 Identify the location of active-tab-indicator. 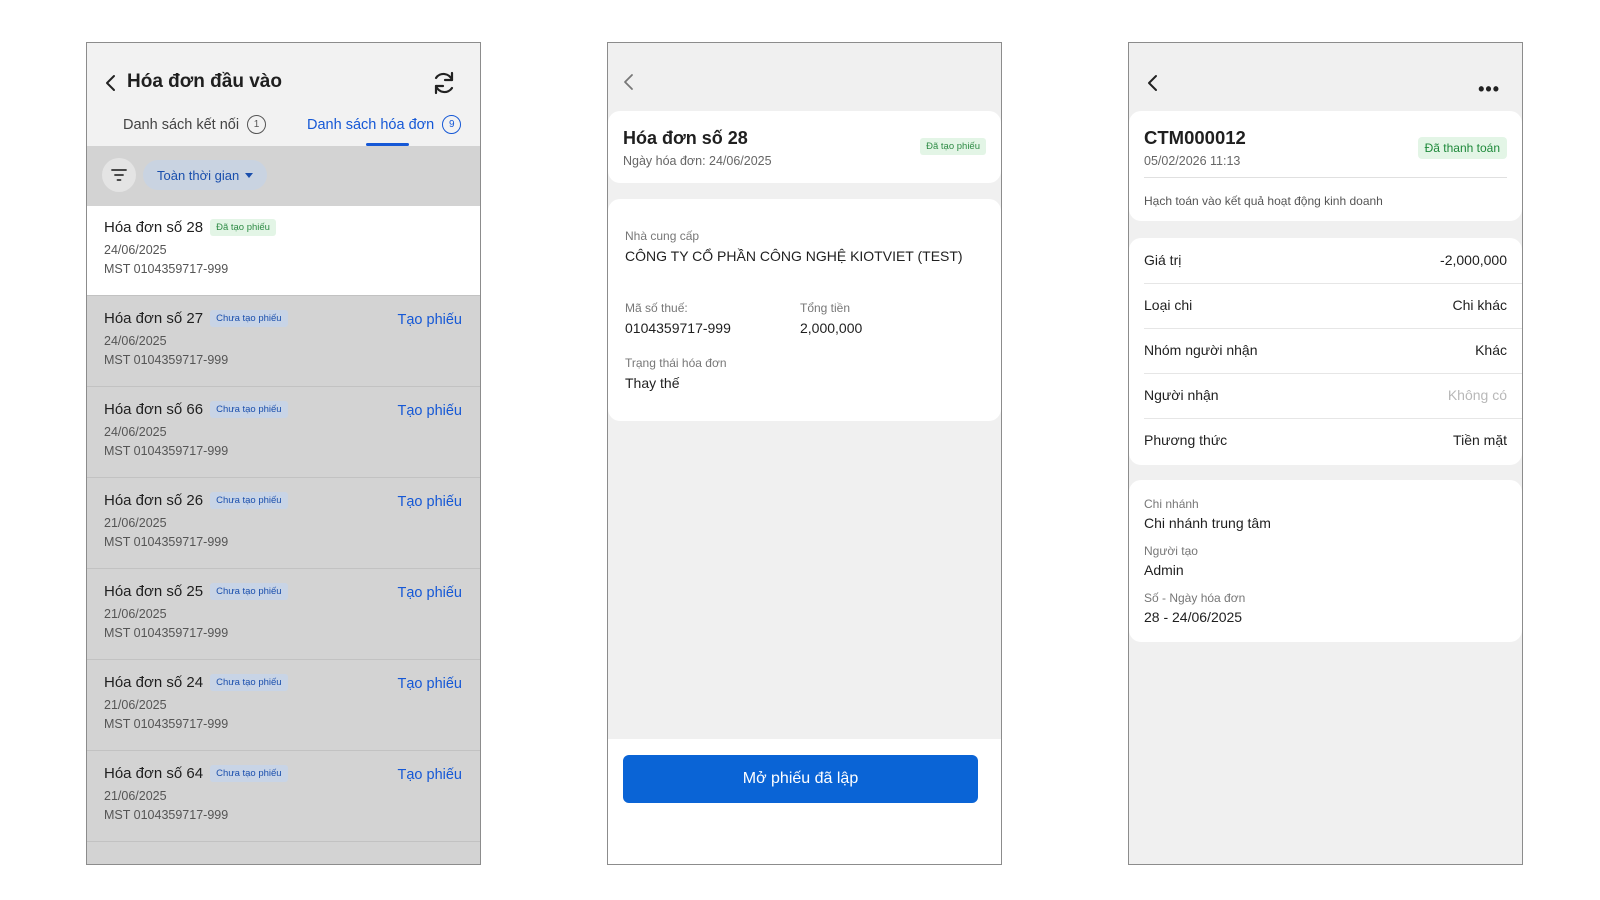
(387, 144).